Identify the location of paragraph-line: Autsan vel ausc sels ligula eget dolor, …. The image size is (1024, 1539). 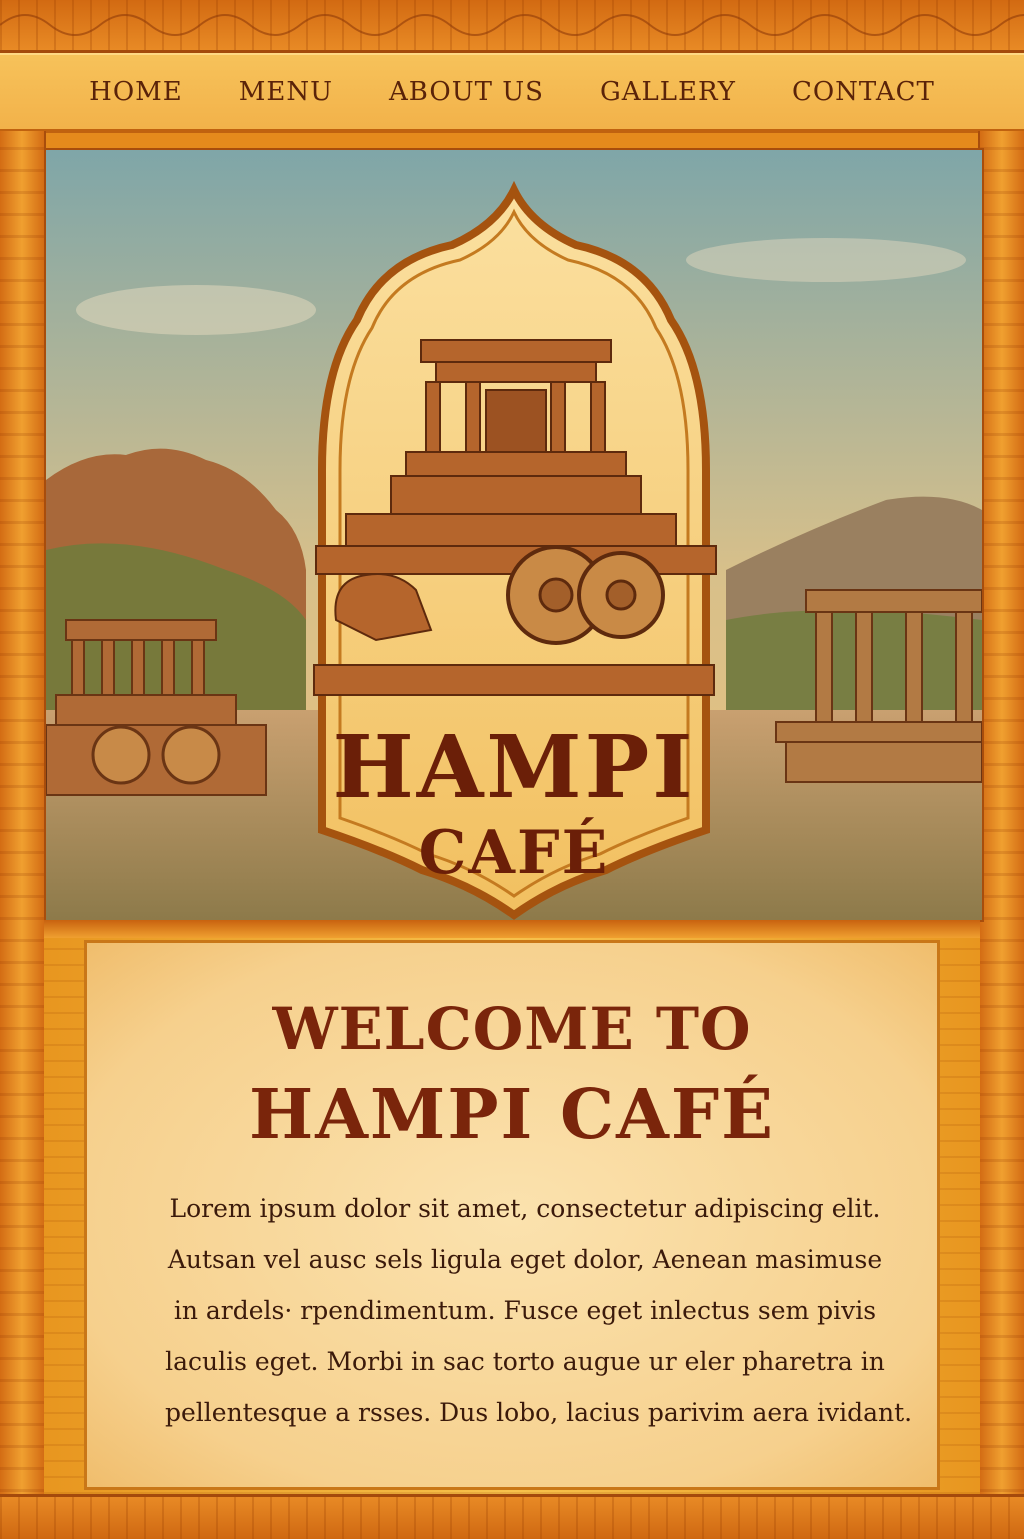
(525, 1259).